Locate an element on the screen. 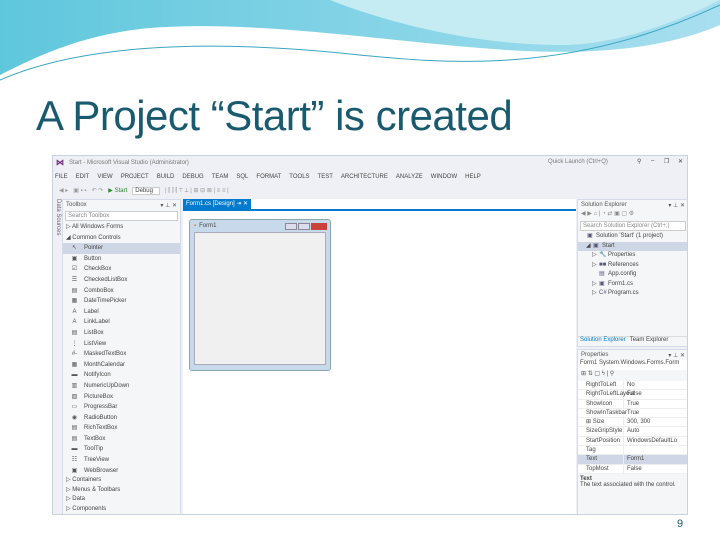 Image resolution: width=720 pixels, height=540 pixels. toolbox-item: #- MaskedTextBox is located at coordinates (121, 354).